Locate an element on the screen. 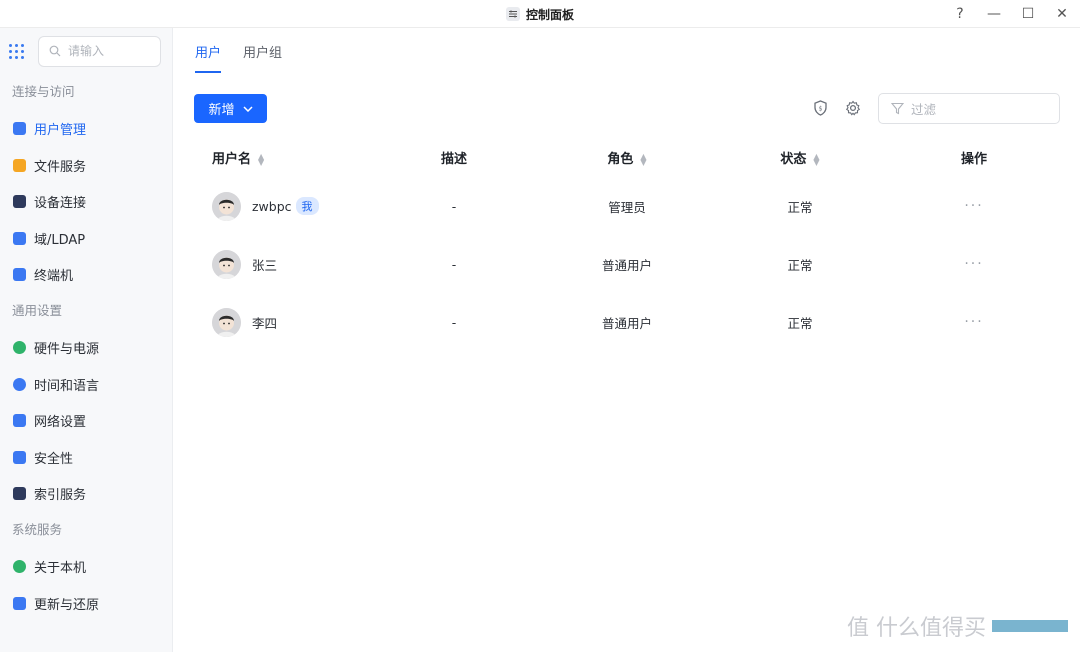  sidebar-item: 时间和语言 is located at coordinates (86, 384).